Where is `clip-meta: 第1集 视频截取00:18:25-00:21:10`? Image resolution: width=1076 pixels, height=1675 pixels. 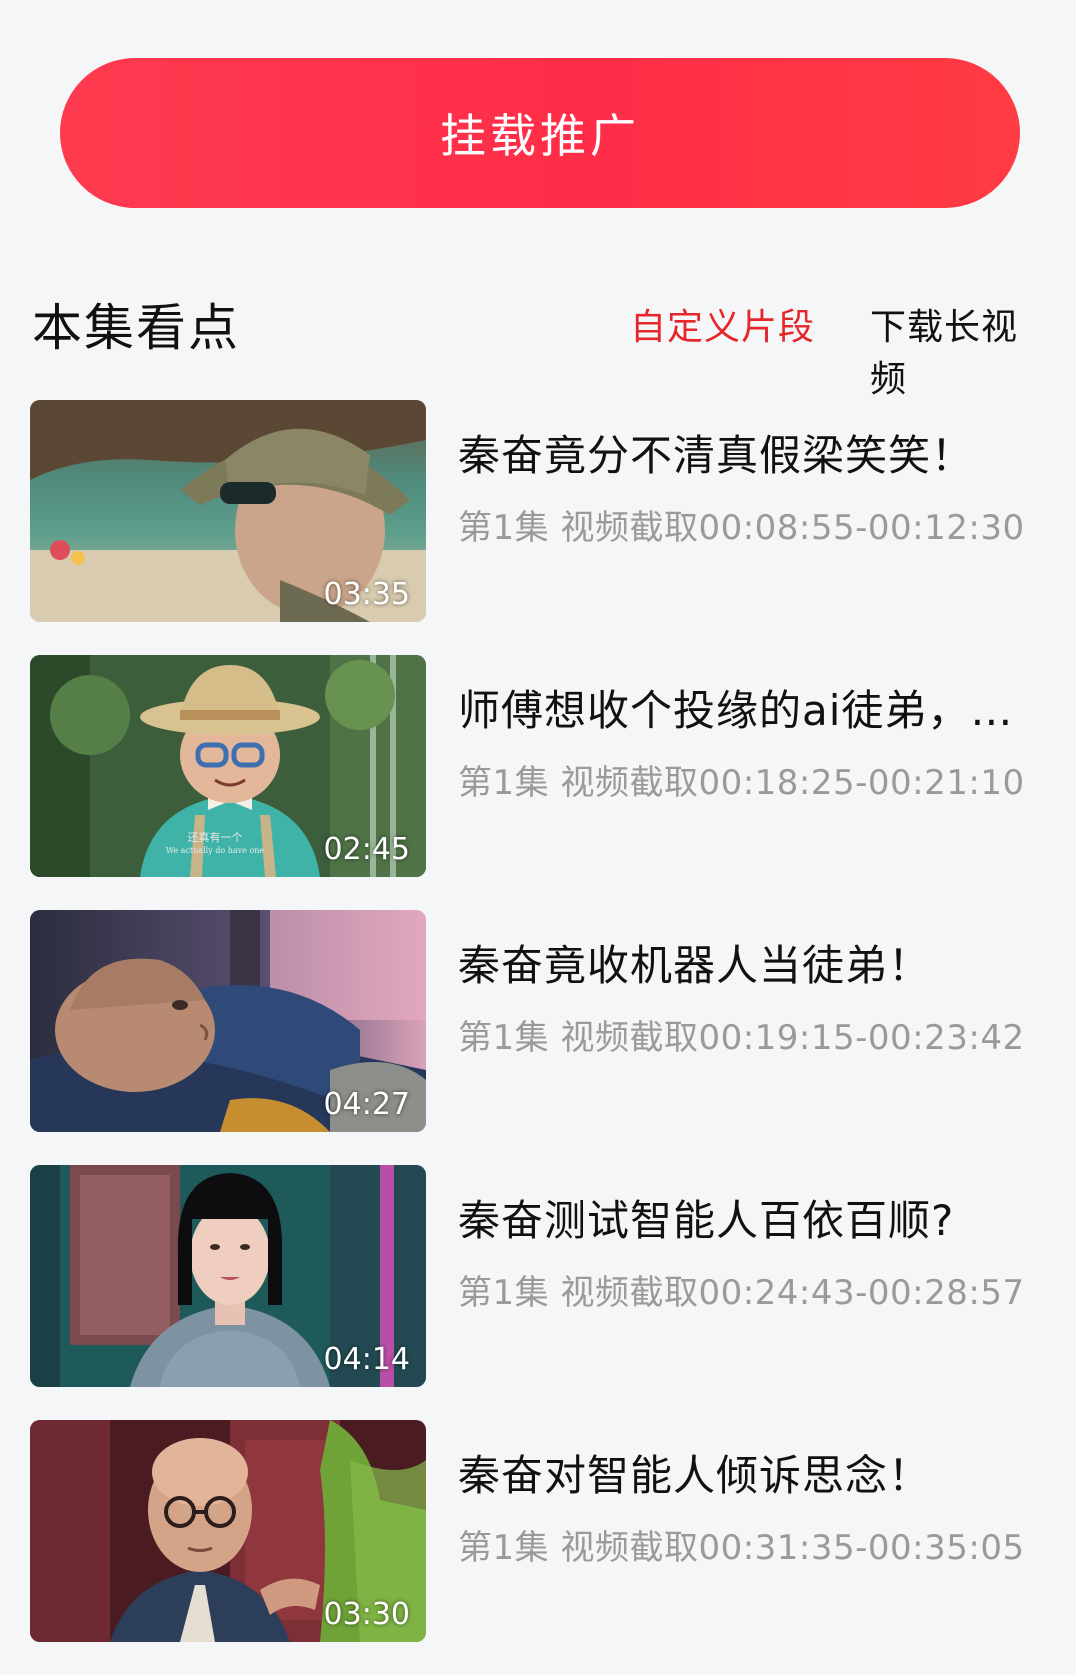
clip-meta: 第1集 视频截取00:18:25-00:21:10 is located at coordinates (741, 783).